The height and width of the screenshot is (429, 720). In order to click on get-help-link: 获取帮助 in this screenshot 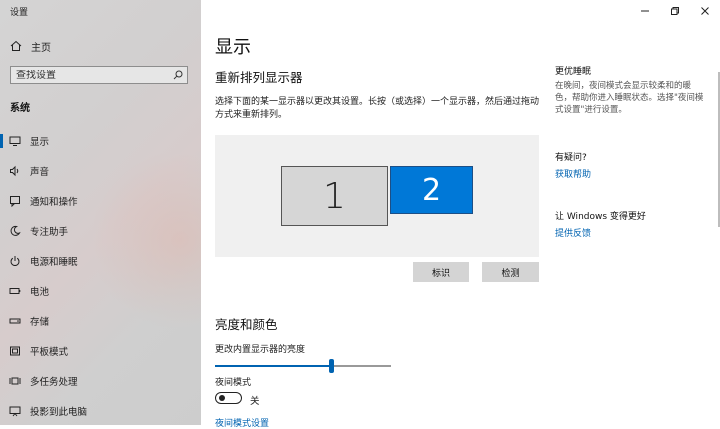, I will do `click(573, 173)`.